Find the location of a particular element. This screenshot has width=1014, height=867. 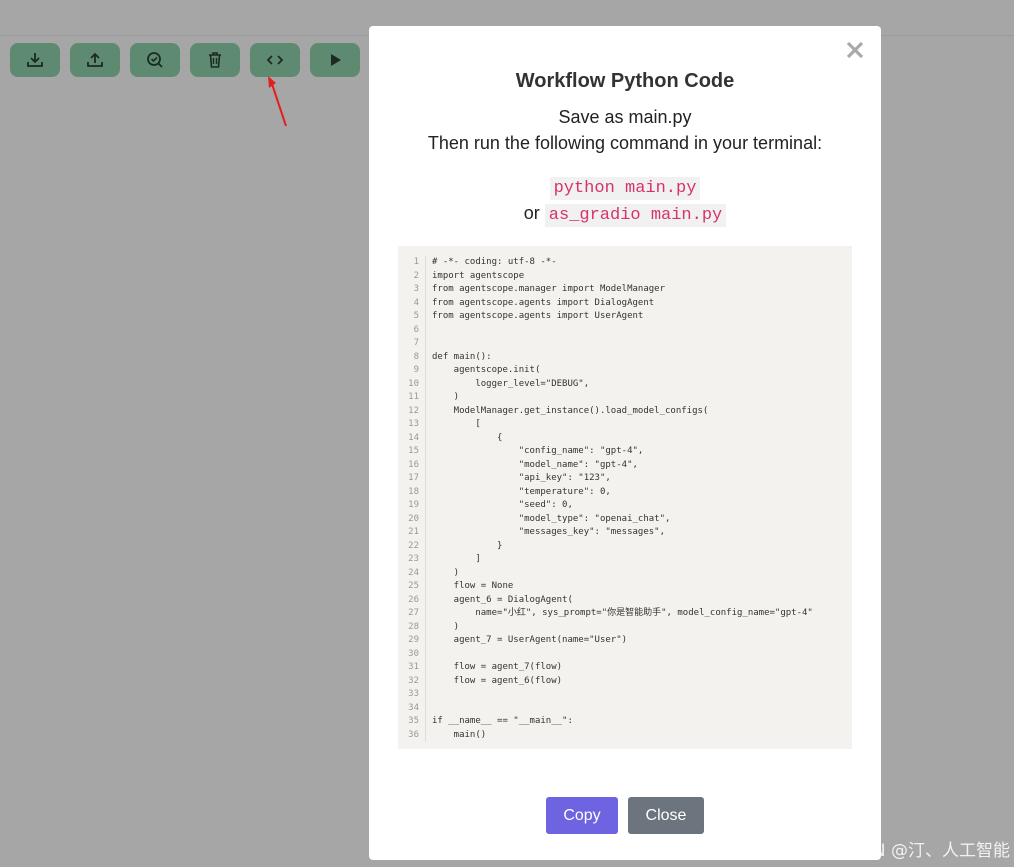

line-number: 9 is located at coordinates (412, 371).